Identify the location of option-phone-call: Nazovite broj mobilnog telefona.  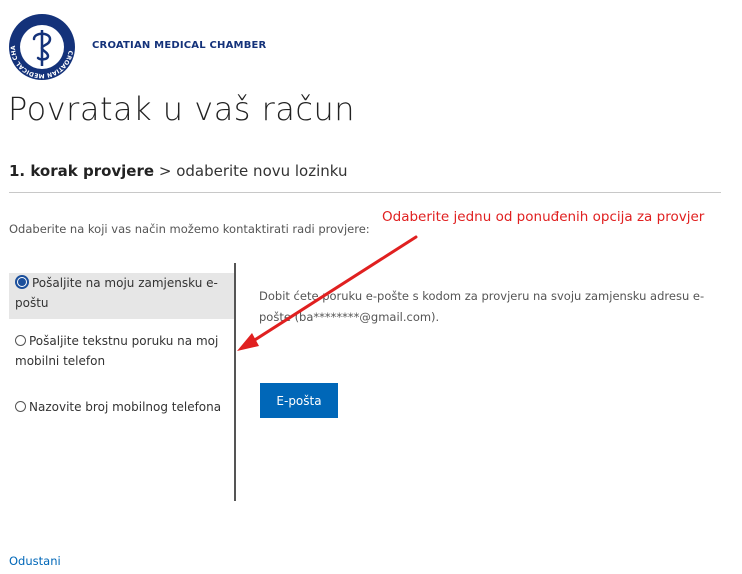
(121, 407).